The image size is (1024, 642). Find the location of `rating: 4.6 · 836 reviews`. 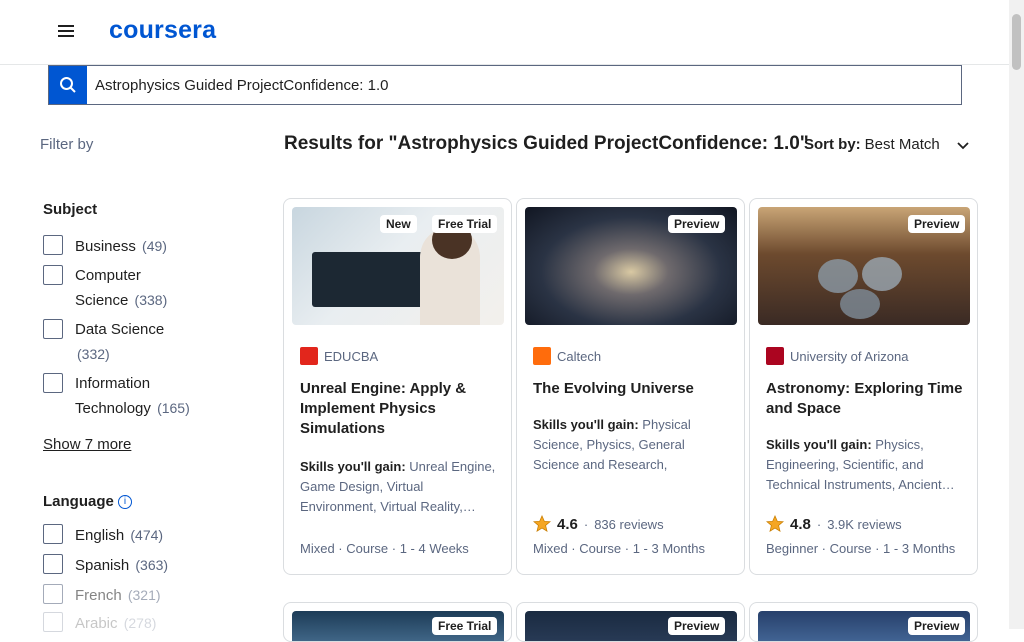

rating: 4.6 · 836 reviews is located at coordinates (598, 524).